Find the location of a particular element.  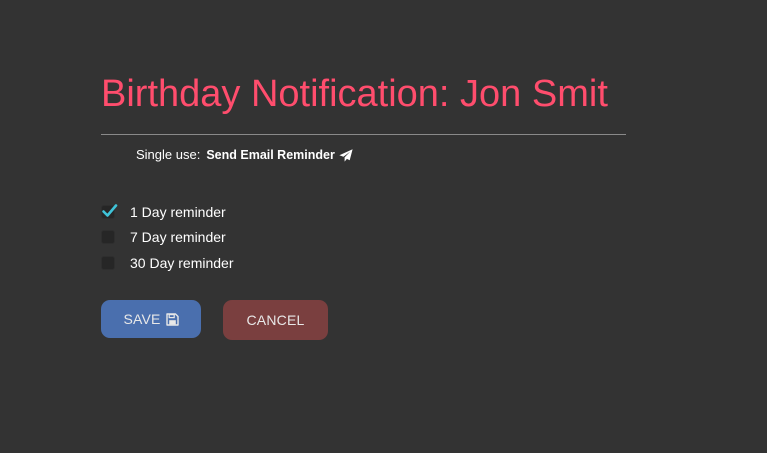

send-email-reminder-label: Send Email Reminder is located at coordinates (270, 155).